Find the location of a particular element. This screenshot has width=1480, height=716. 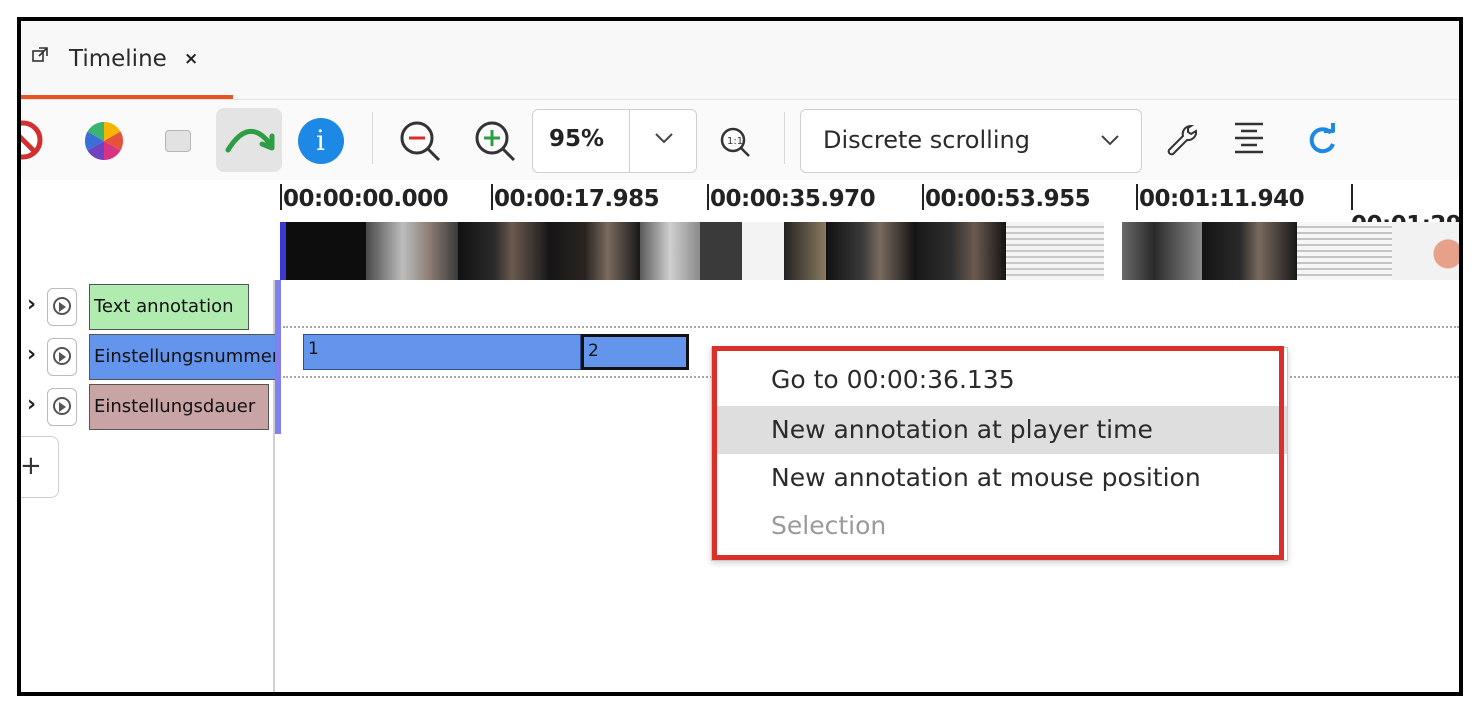

tab-title: Timeline is located at coordinates (118, 59).